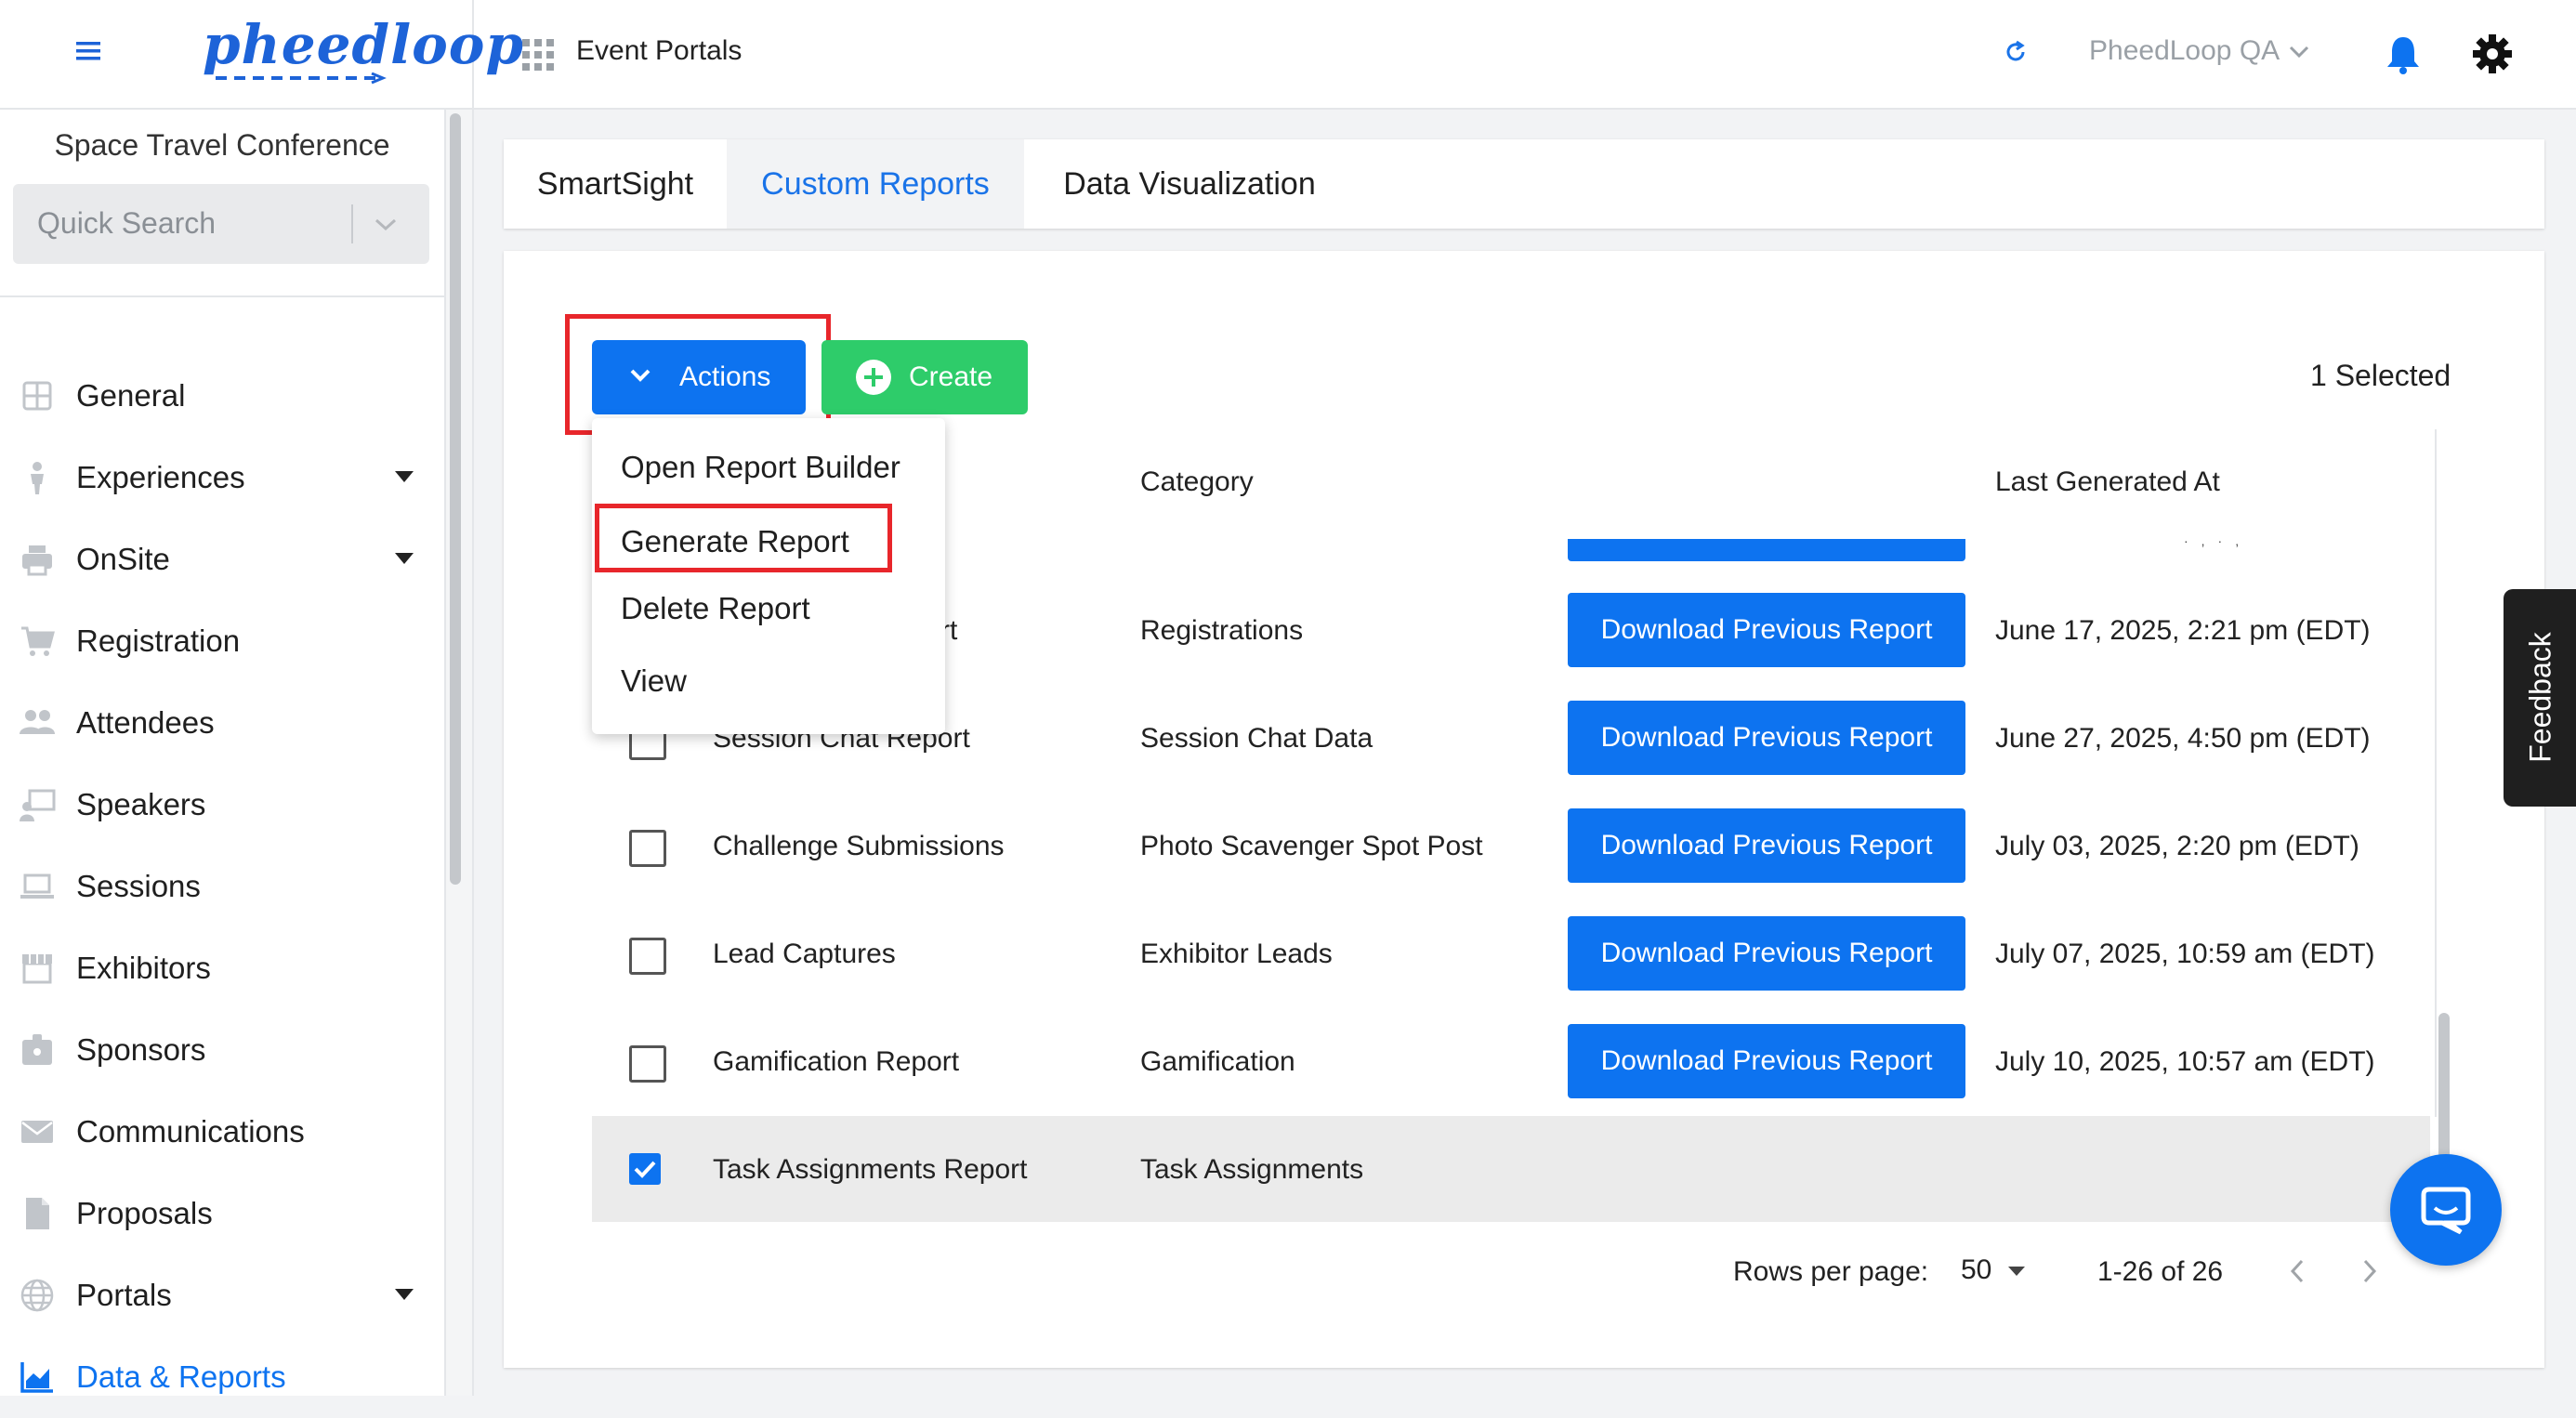 The height and width of the screenshot is (1418, 2576). What do you see at coordinates (2446, 1210) in the screenshot?
I see `chat-support-button` at bounding box center [2446, 1210].